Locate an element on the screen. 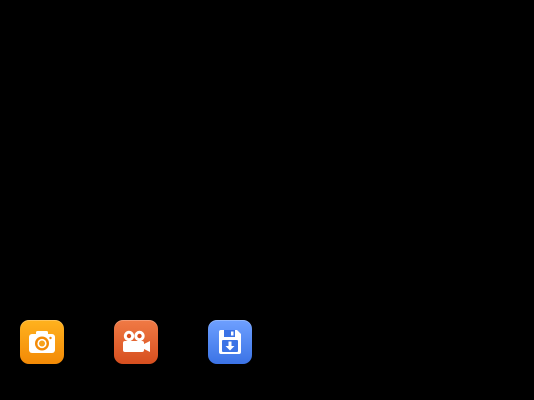  camera-icon is located at coordinates (42, 342).